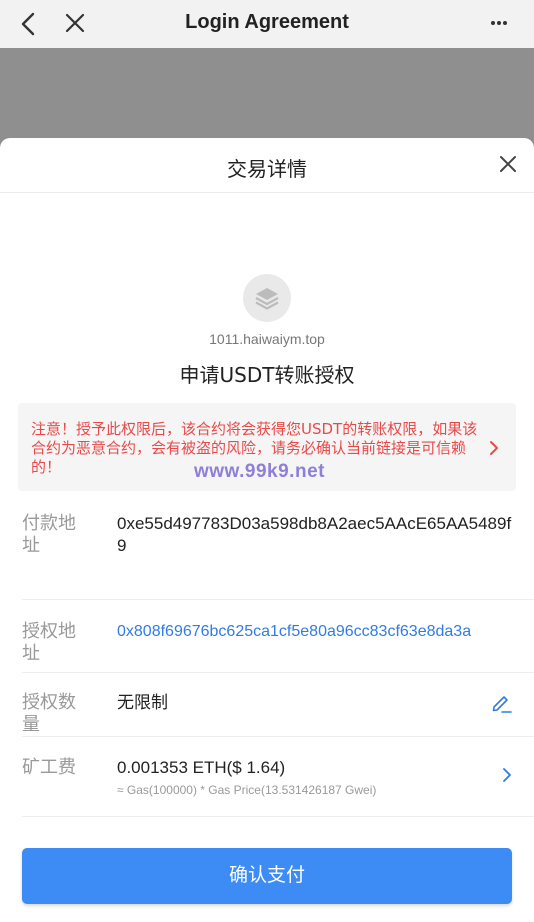 This screenshot has width=534, height=922. What do you see at coordinates (267, 339) in the screenshot?
I see `dapp-domain: 1011.haiwaiym.top` at bounding box center [267, 339].